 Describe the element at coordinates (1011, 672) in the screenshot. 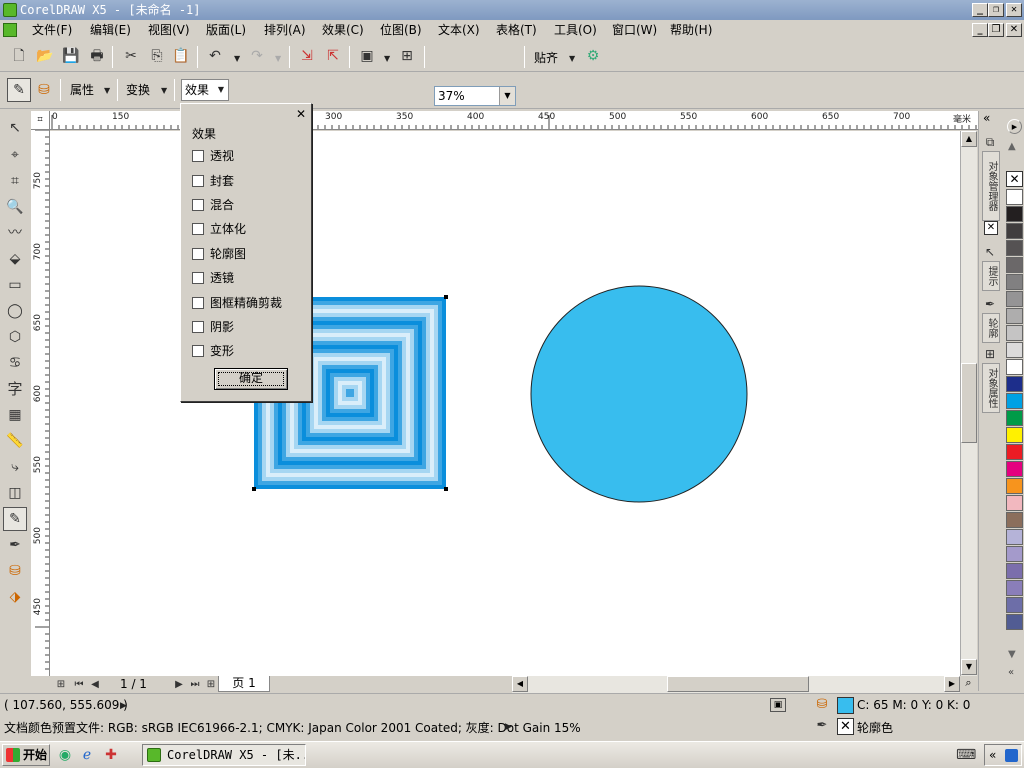

I see `expand-palette-icon: «` at that location.